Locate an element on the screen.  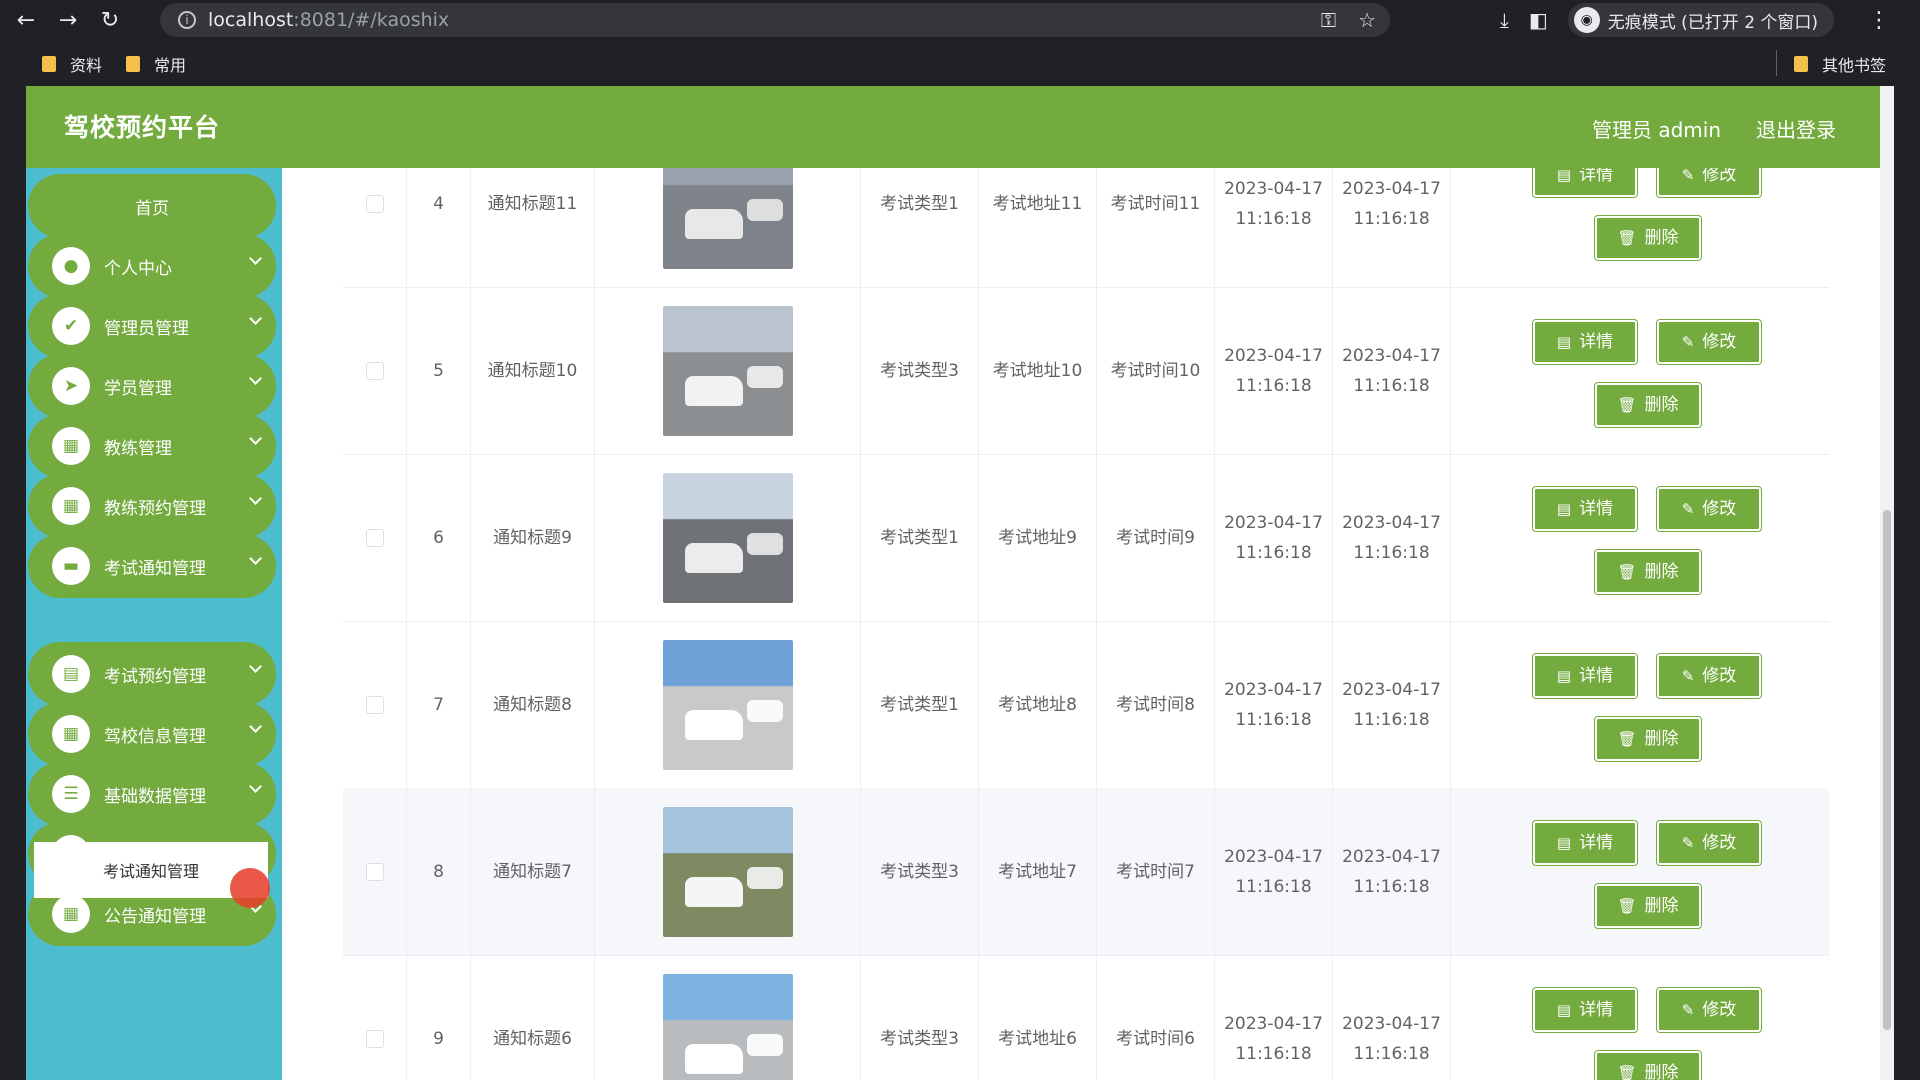
download-icon: ⤓ is located at coordinates (1504, 20).